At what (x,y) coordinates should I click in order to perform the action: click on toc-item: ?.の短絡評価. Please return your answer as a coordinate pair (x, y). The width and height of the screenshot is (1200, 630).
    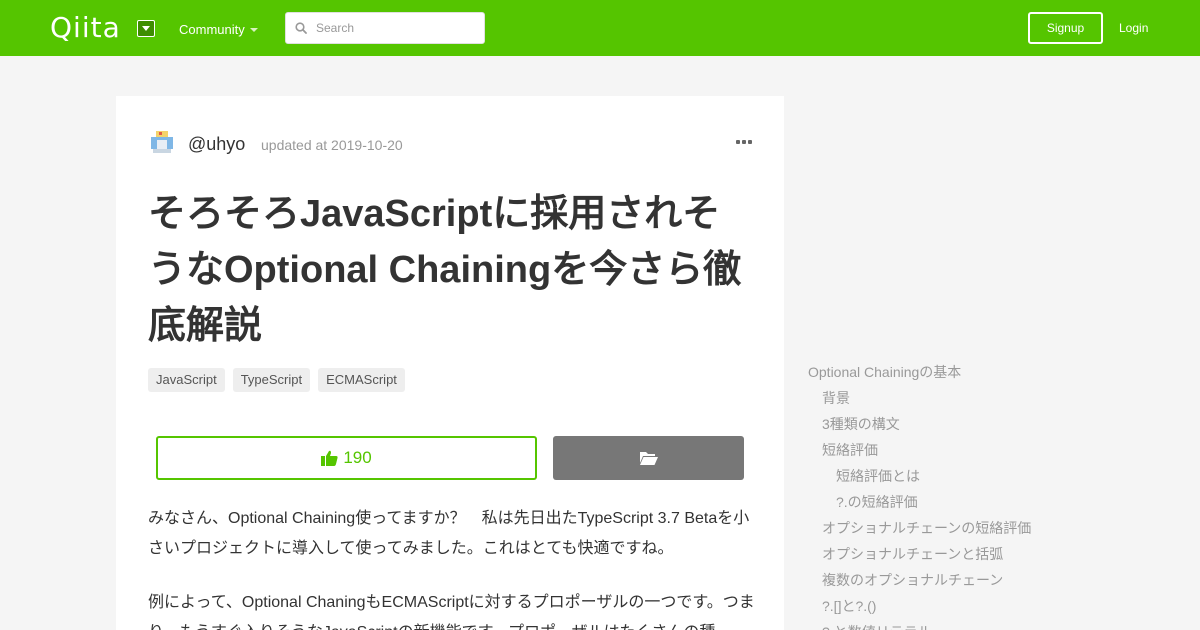
    Looking at the image, I should click on (877, 502).